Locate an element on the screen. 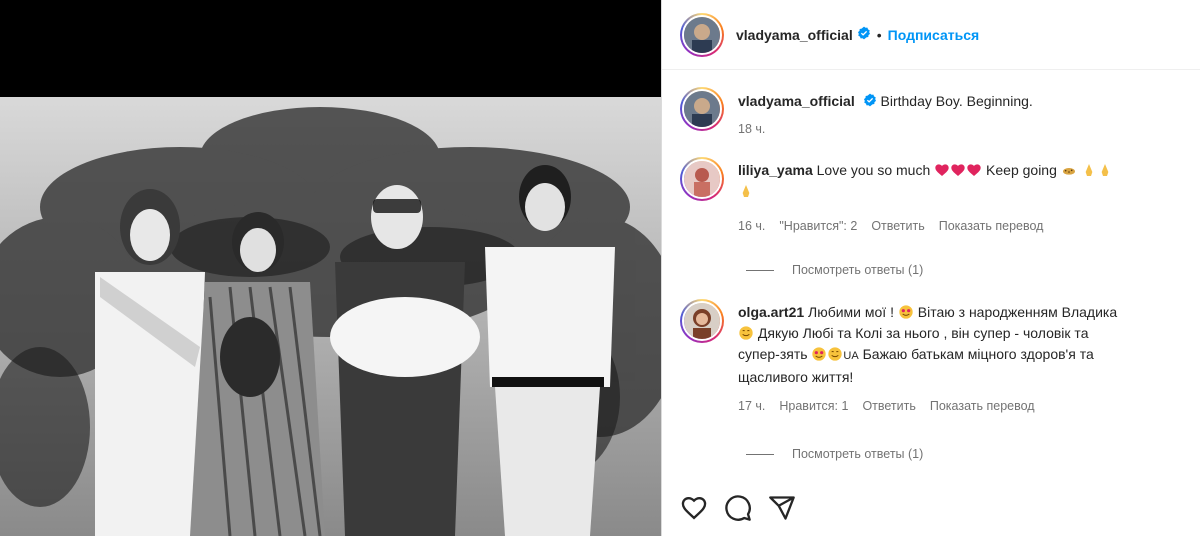 Image resolution: width=1200 pixels, height=536 pixels. comment-text-continued: Keep going is located at coordinates (1021, 170).